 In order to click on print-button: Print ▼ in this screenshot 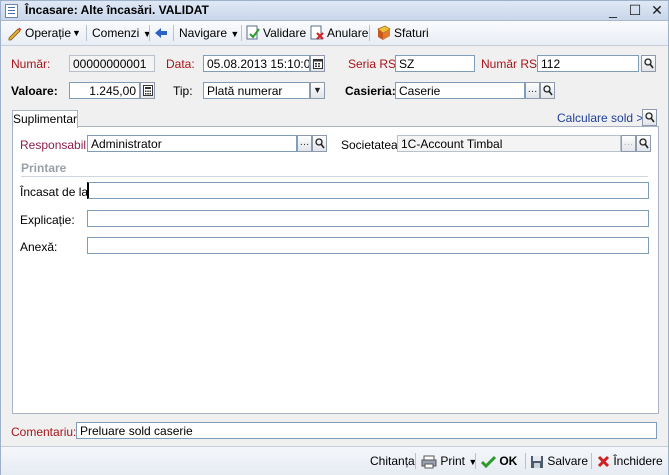, I will do `click(449, 461)`.